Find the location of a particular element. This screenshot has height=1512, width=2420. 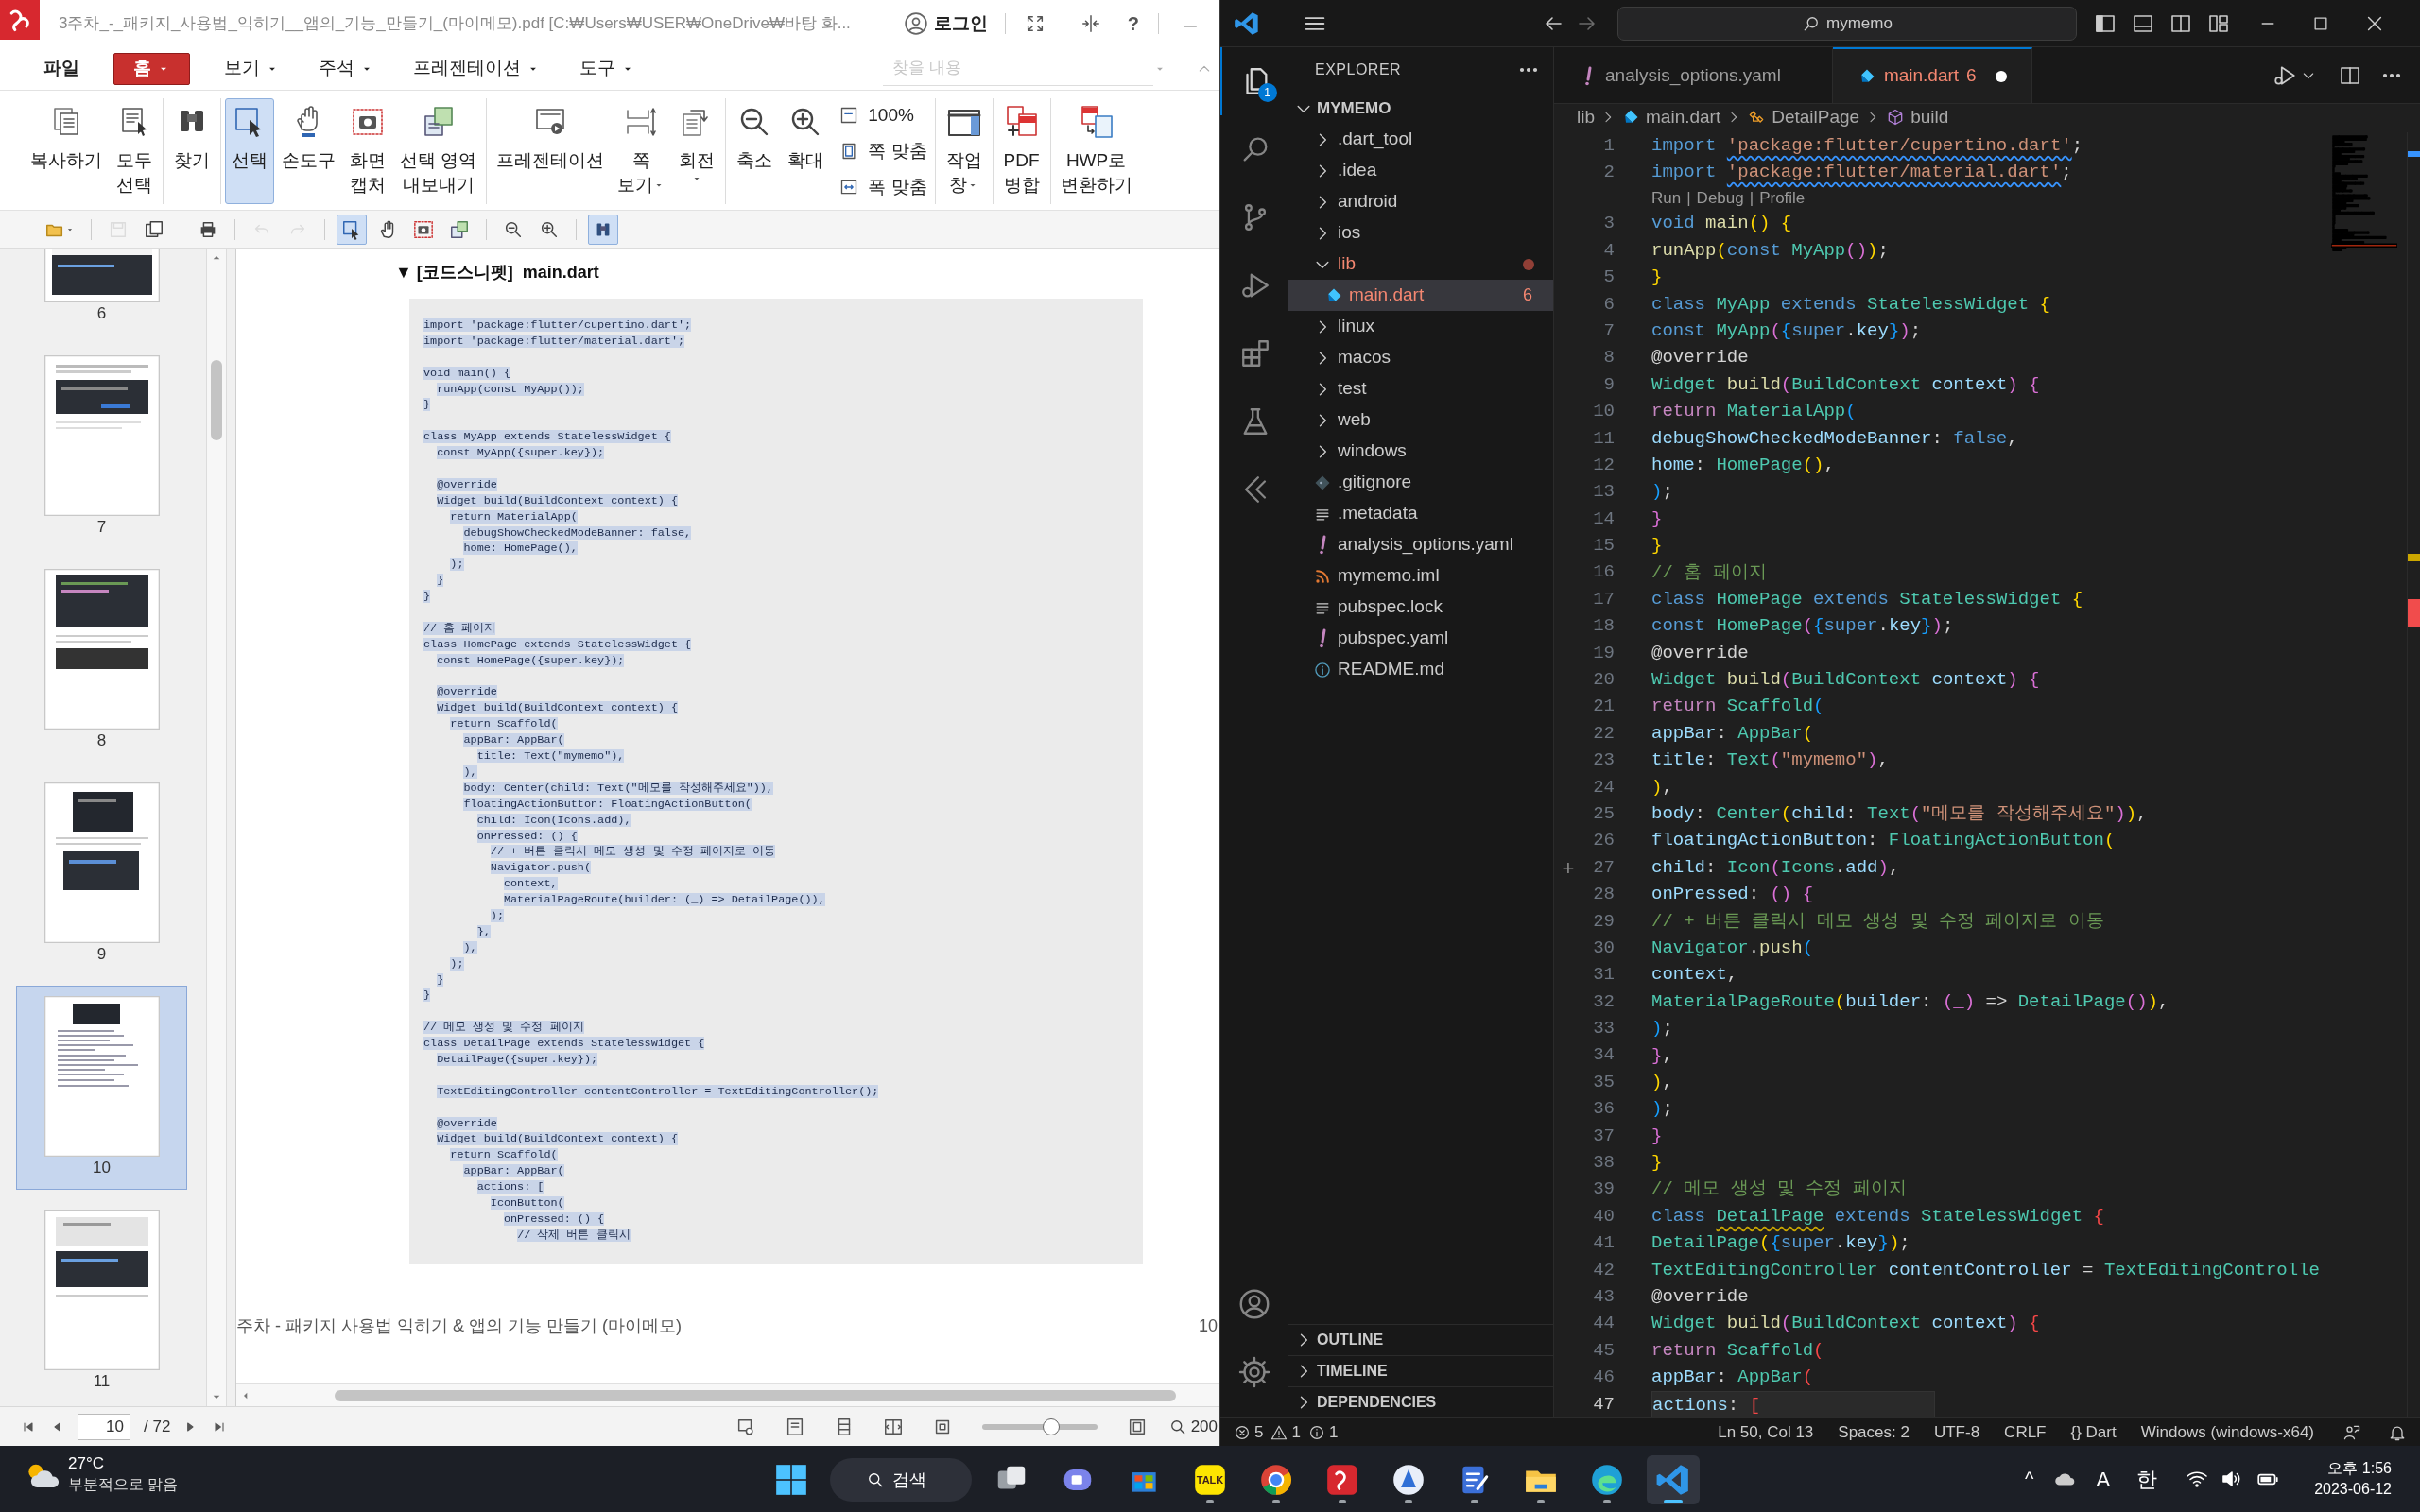

tree-item: lib is located at coordinates (1420, 264).